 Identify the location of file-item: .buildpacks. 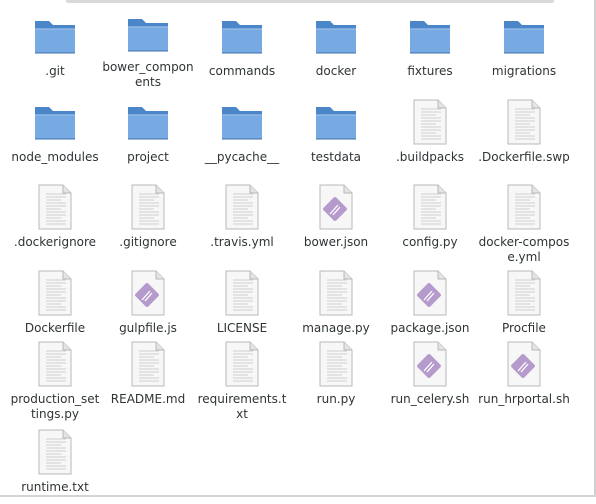
(430, 131).